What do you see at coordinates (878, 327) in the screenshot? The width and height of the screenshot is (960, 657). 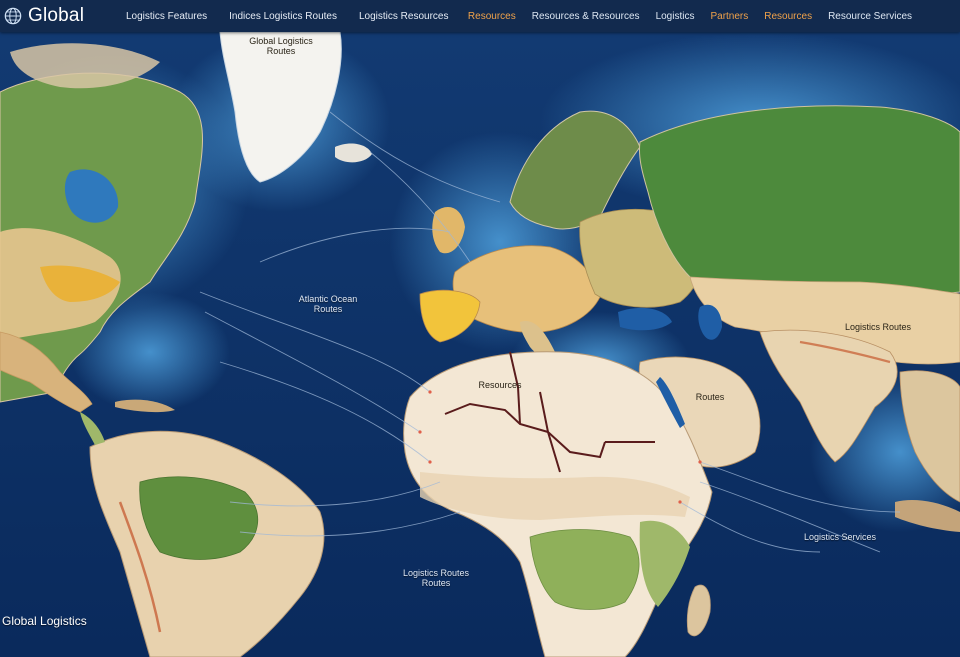 I see `india-label: Logistics Routes` at bounding box center [878, 327].